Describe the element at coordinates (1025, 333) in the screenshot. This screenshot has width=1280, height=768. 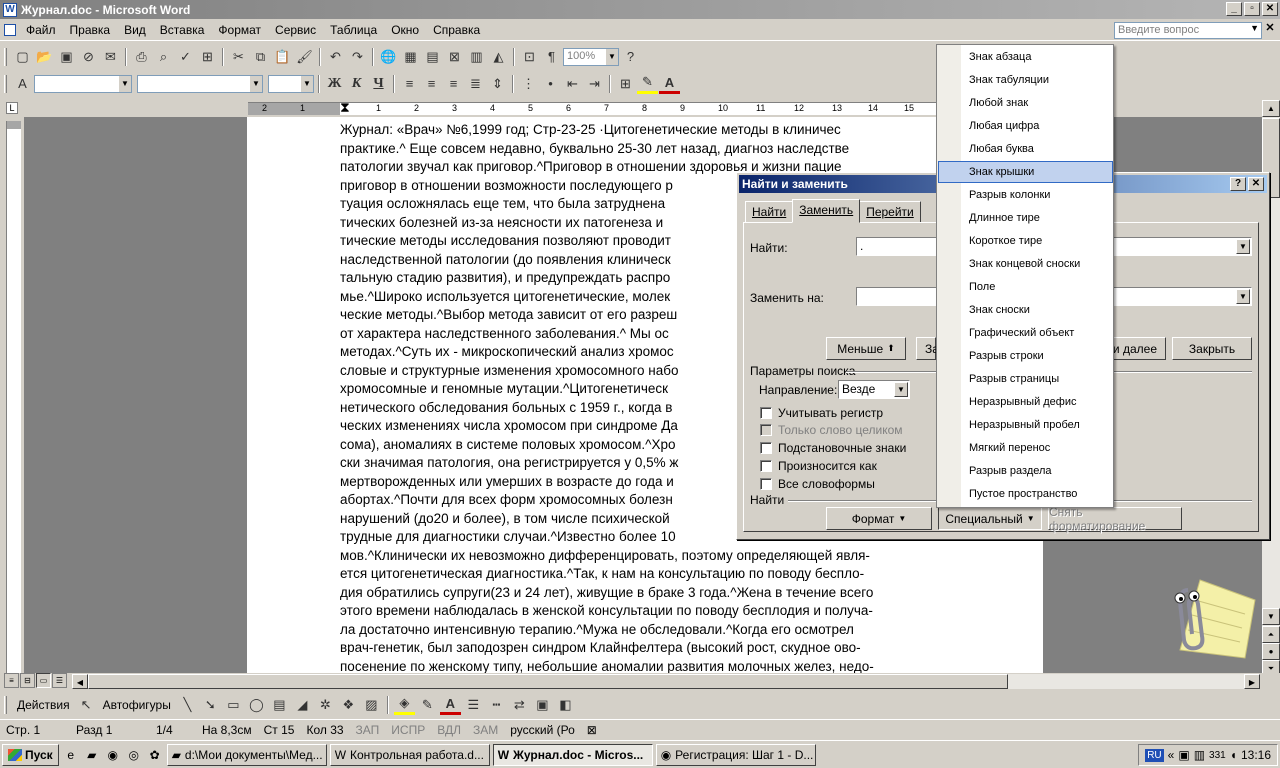
I see `menu-item-graphic: Графический объект` at that location.